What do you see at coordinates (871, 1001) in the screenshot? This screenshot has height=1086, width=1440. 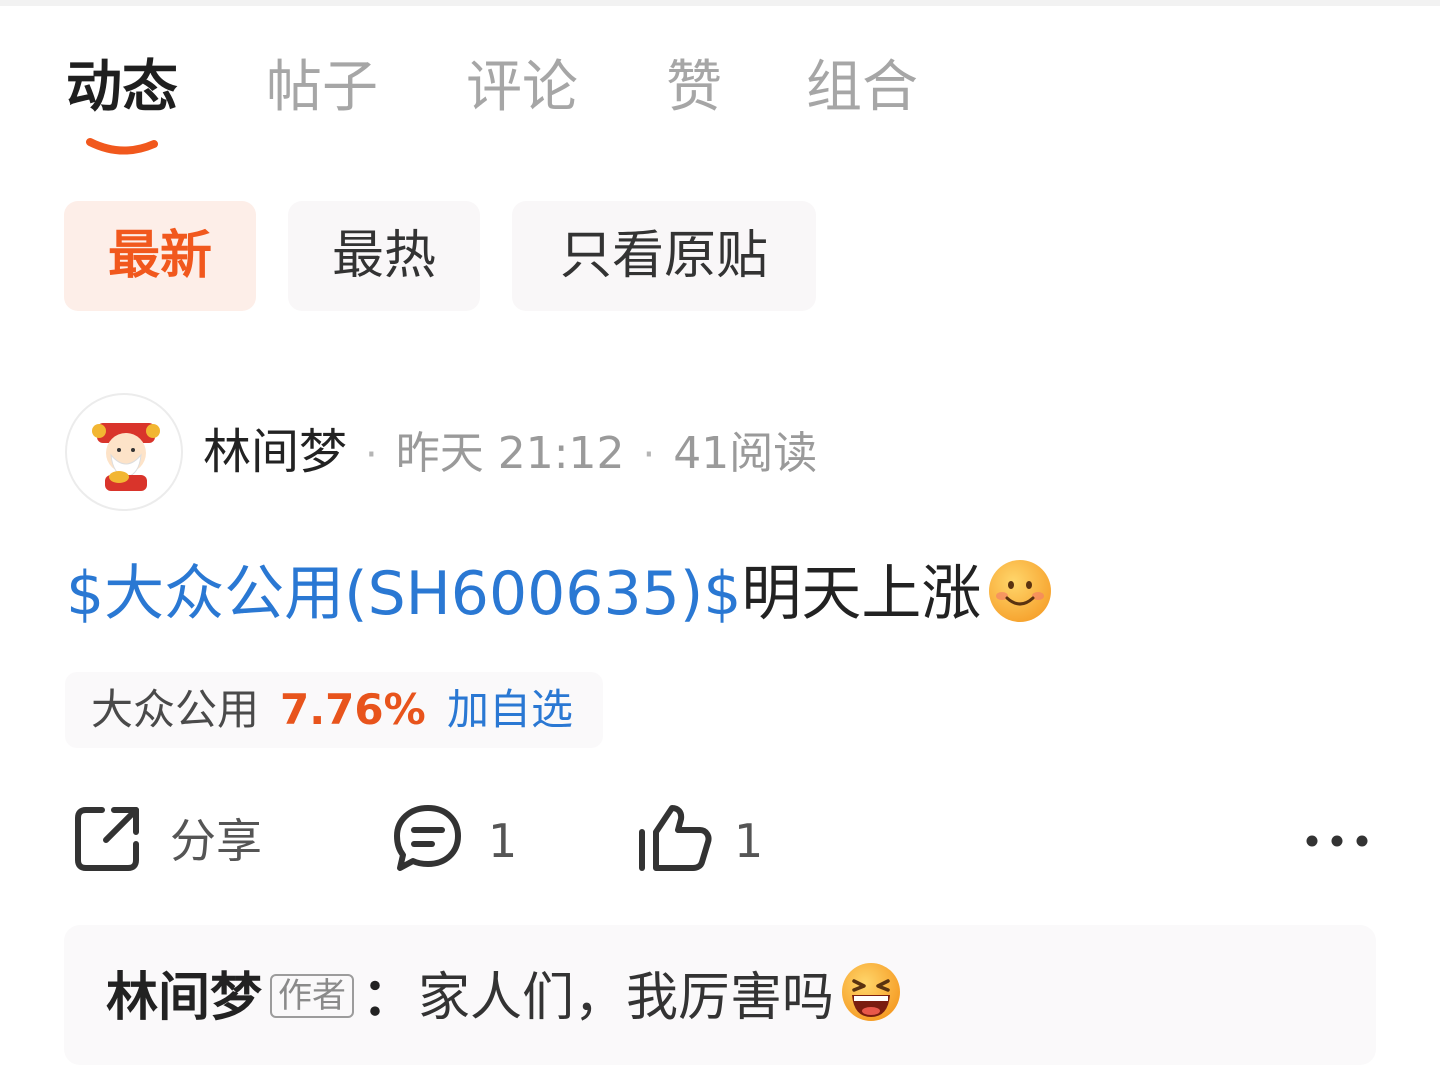 I see `laugh-emoji-icon` at bounding box center [871, 1001].